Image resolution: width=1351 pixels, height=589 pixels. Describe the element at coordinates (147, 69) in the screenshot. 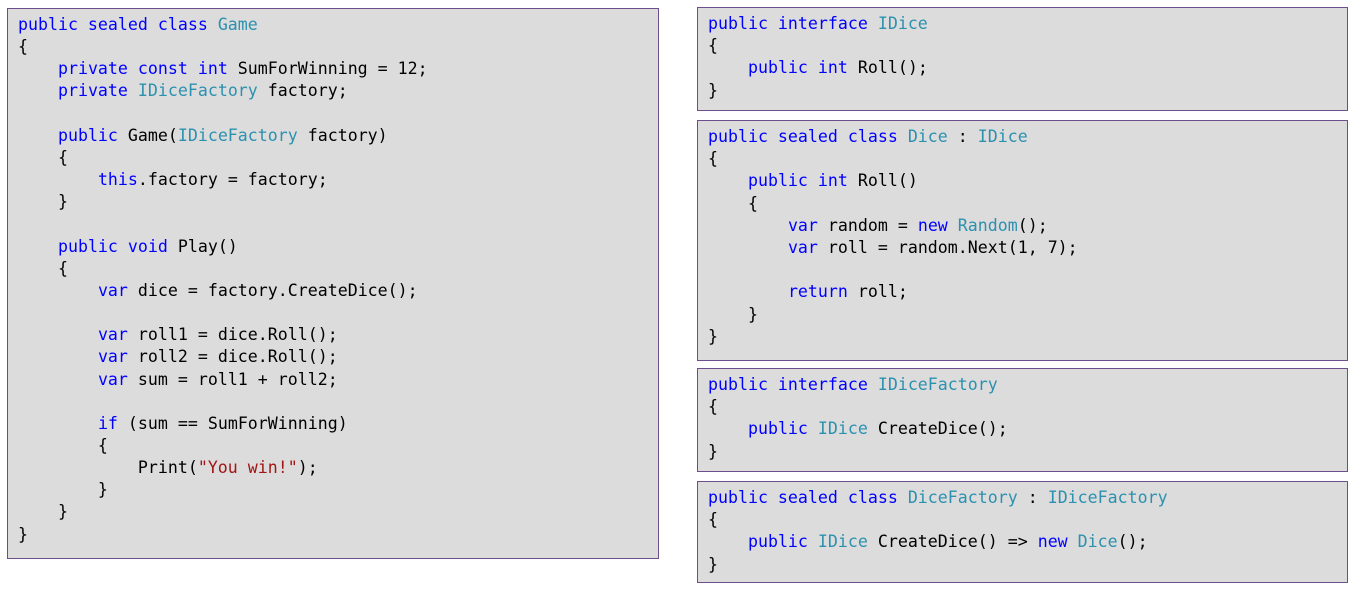

I see `code-token: private const int` at that location.